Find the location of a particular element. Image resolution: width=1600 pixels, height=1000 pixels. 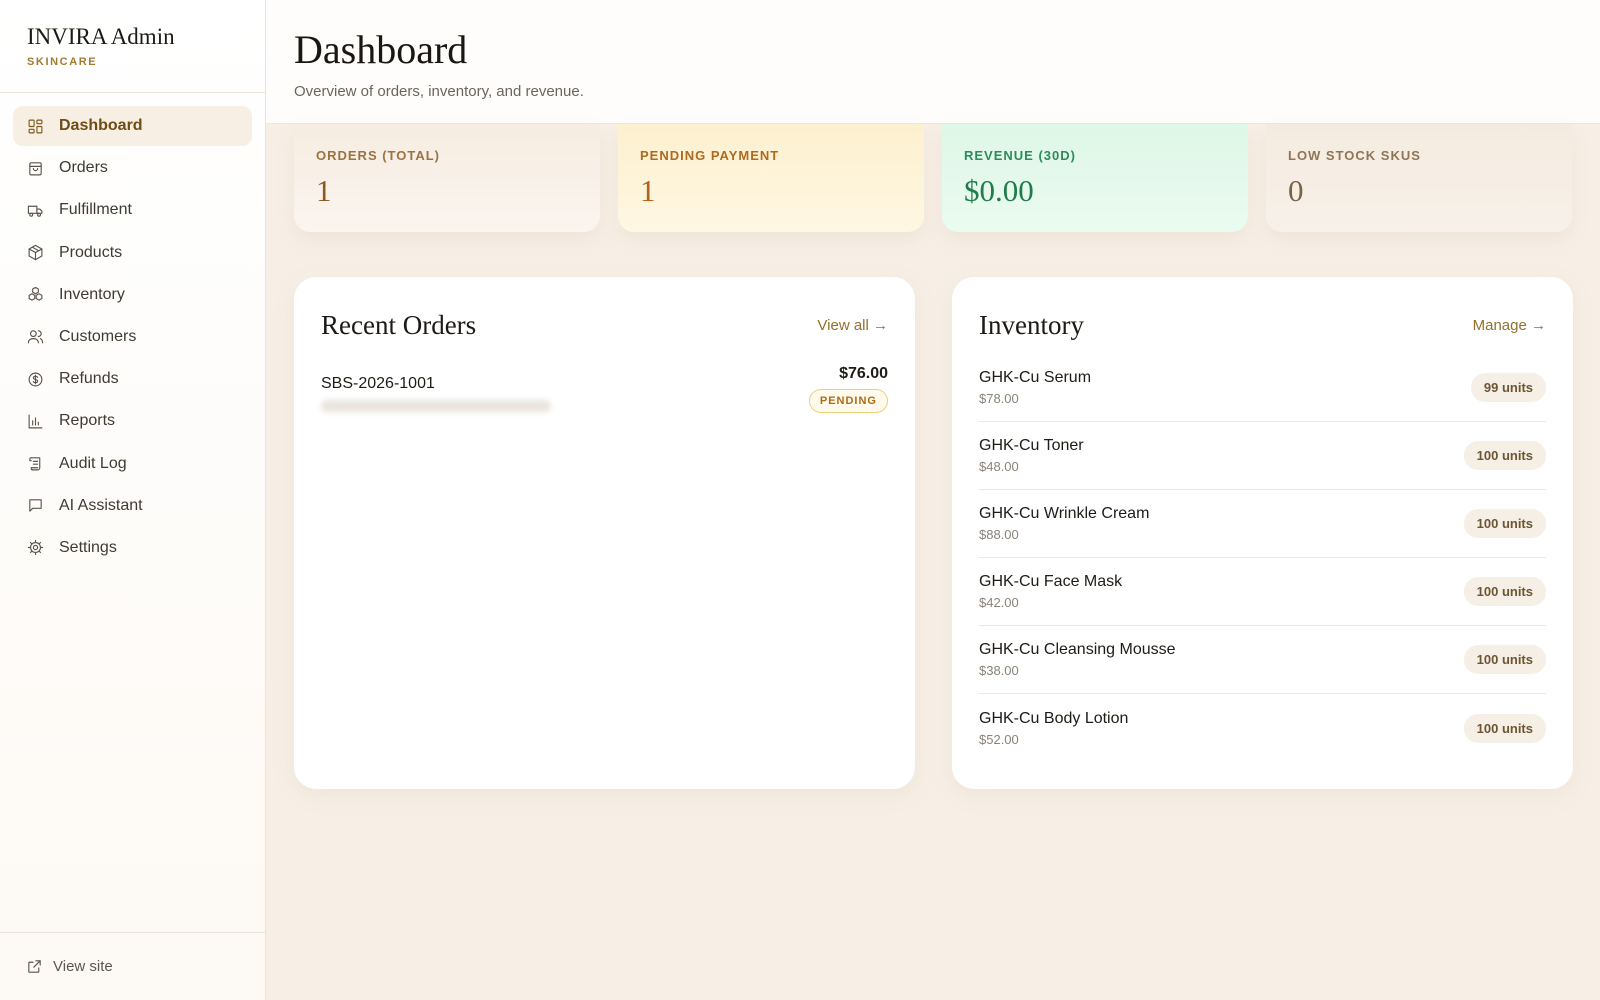

status-badge: PENDING is located at coordinates (848, 401).